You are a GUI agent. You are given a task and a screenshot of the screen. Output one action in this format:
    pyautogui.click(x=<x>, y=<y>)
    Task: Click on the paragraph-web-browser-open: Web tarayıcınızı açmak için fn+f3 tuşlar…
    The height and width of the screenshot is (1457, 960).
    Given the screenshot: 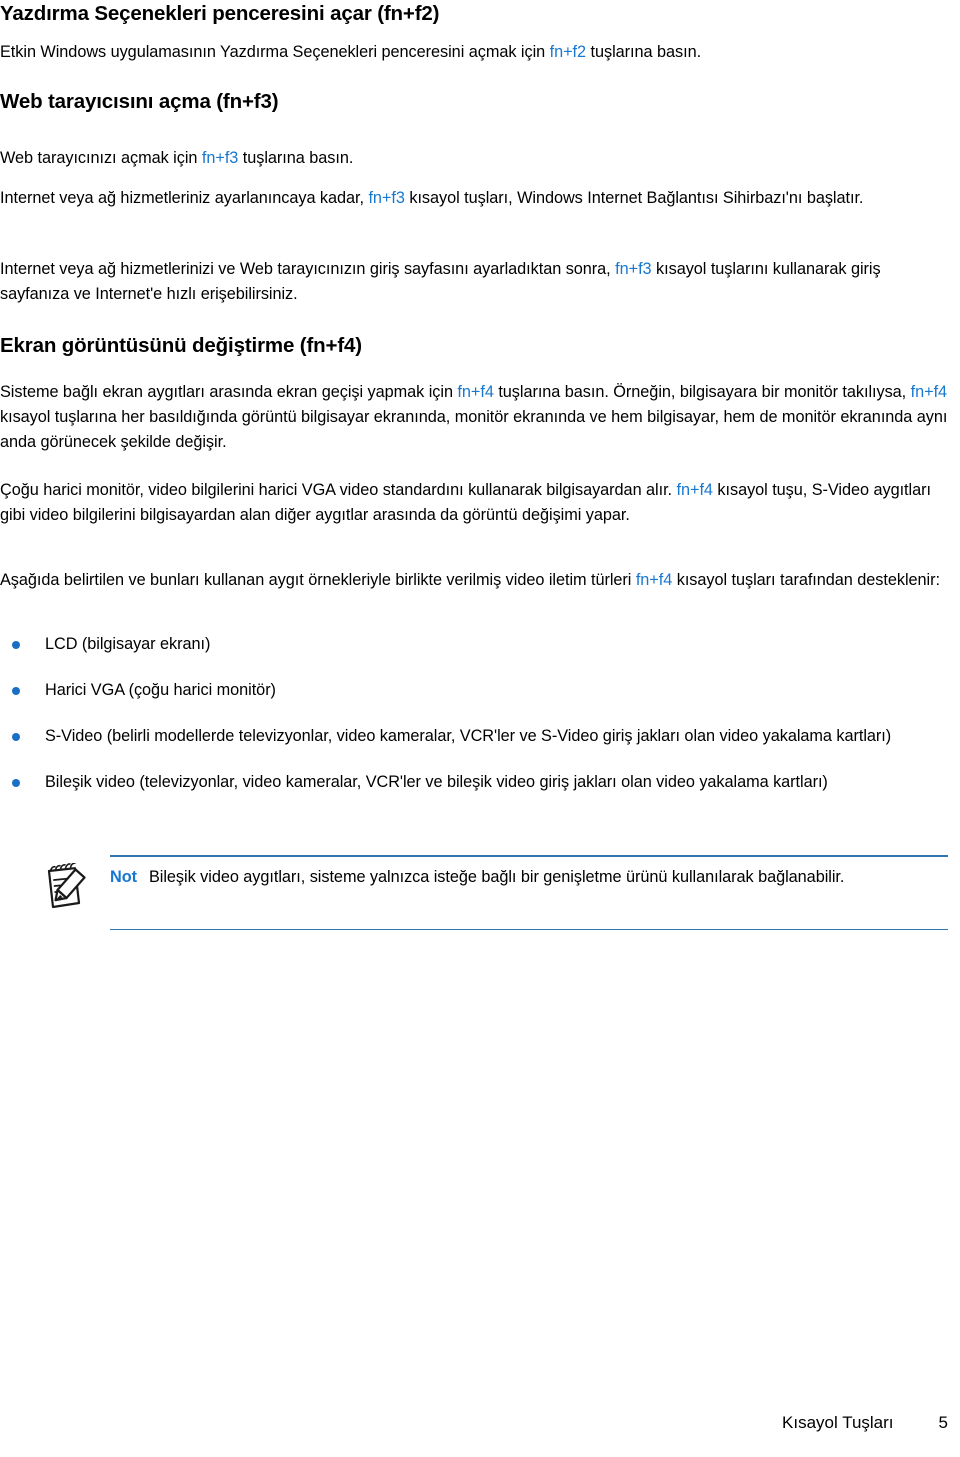 What is the action you would take?
    pyautogui.click(x=476, y=158)
    